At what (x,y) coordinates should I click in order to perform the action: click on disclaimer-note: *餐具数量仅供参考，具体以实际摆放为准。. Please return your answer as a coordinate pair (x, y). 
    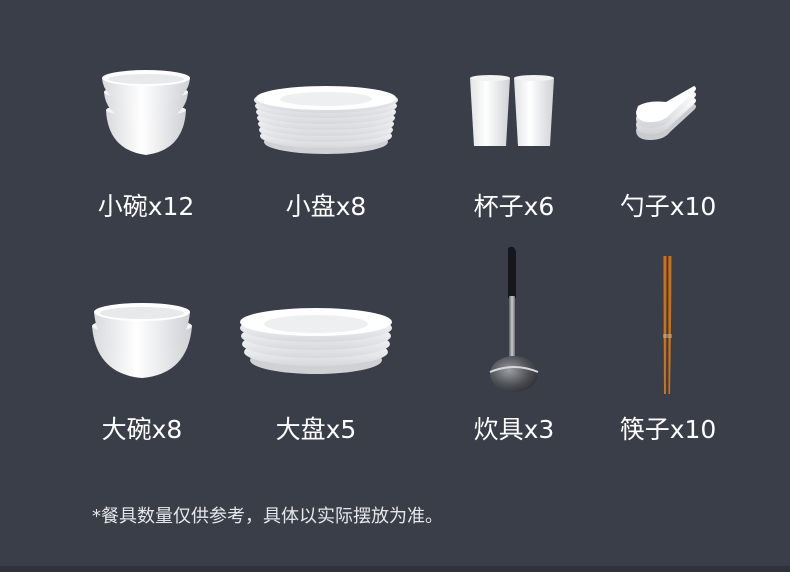
    Looking at the image, I should click on (267, 516).